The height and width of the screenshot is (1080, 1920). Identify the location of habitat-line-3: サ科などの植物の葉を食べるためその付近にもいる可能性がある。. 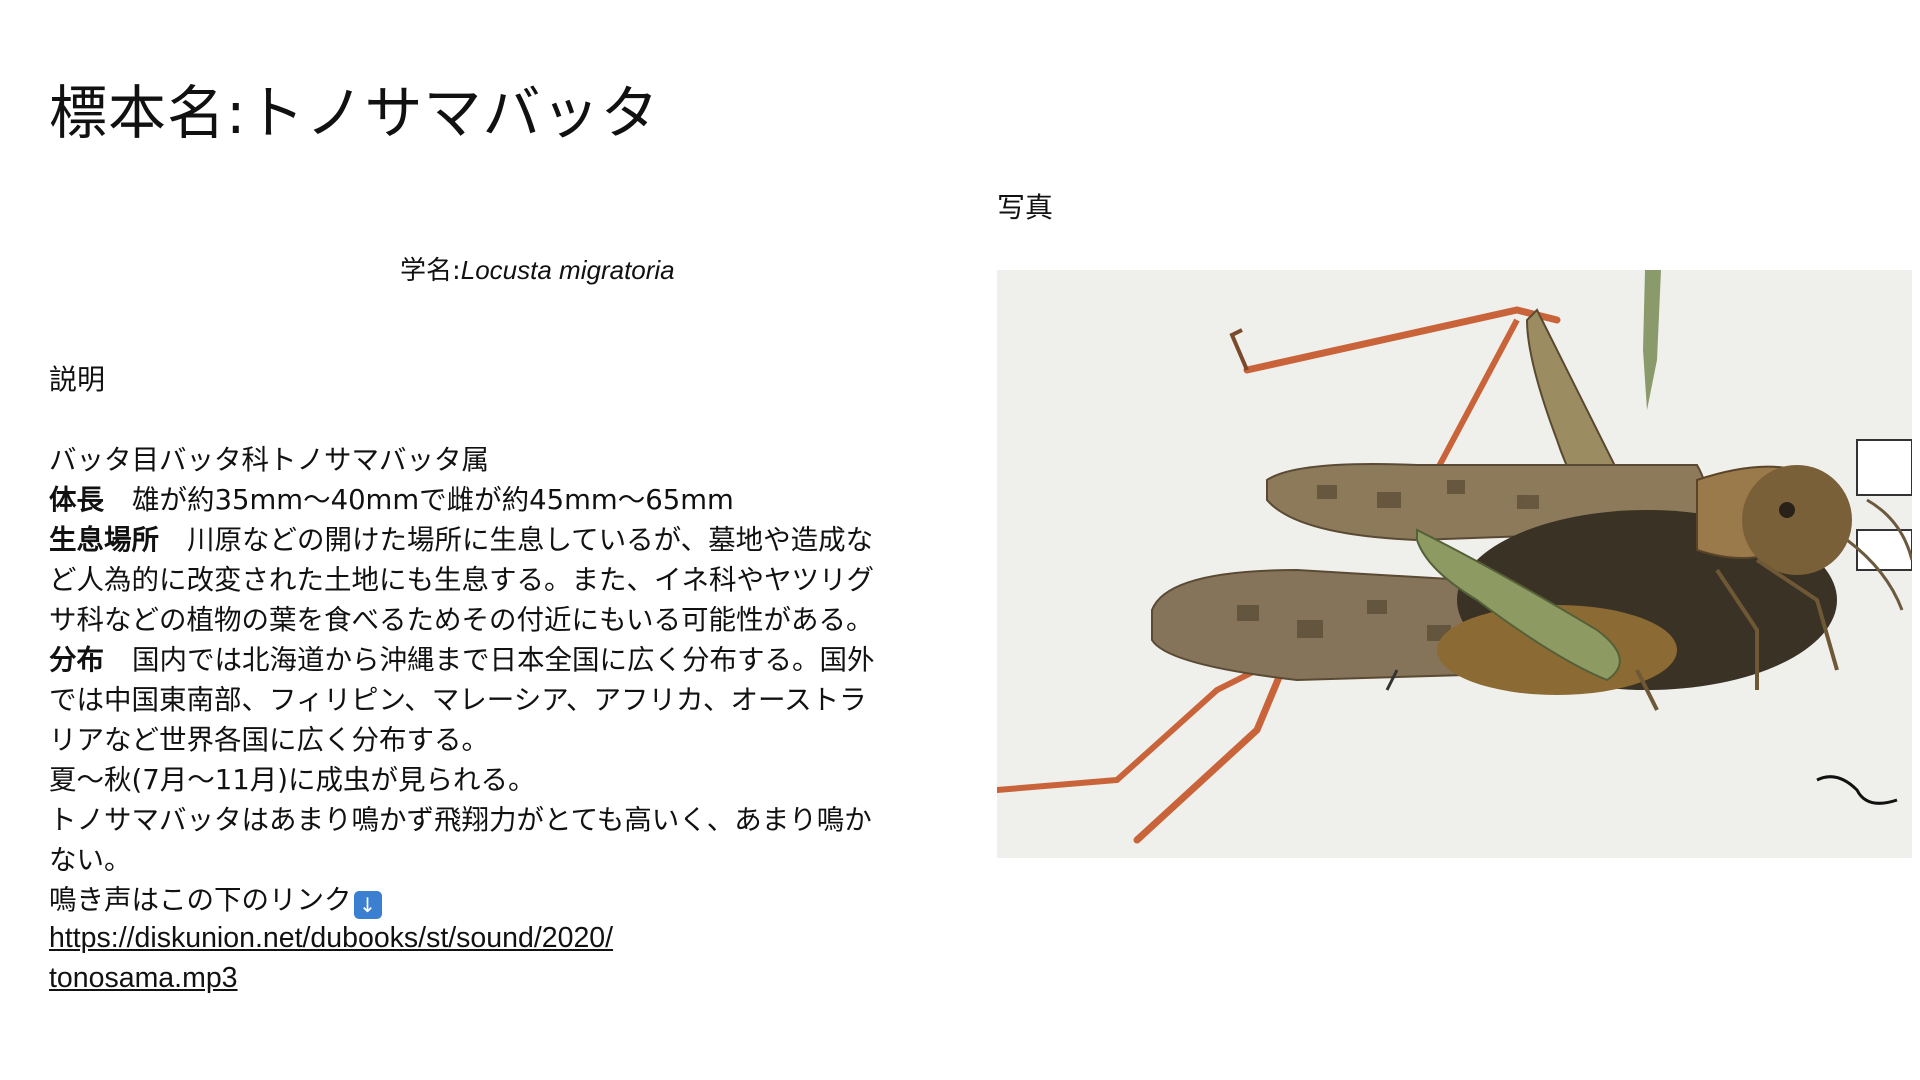
(461, 620).